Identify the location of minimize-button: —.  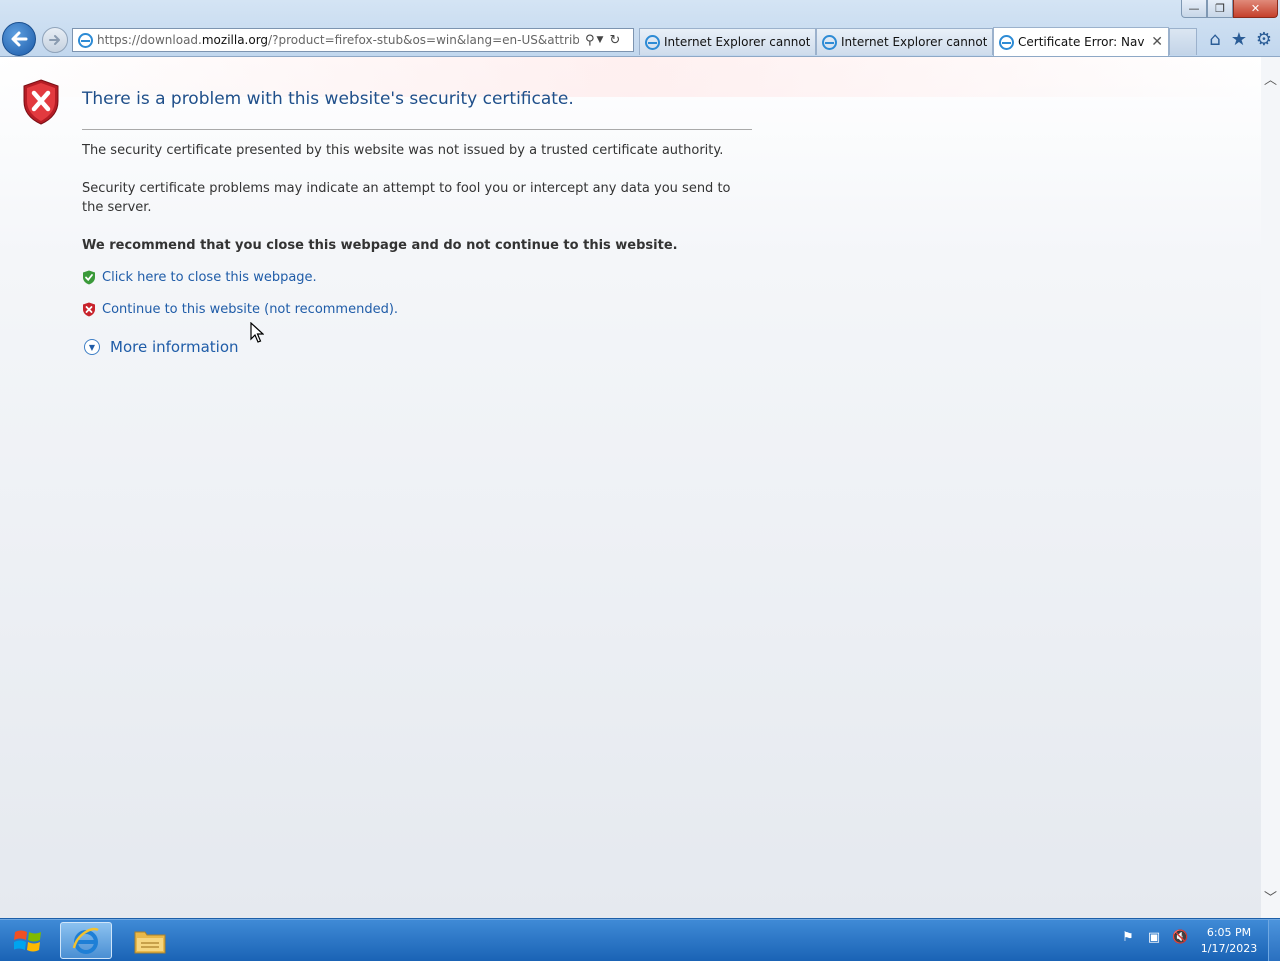
(1194, 9).